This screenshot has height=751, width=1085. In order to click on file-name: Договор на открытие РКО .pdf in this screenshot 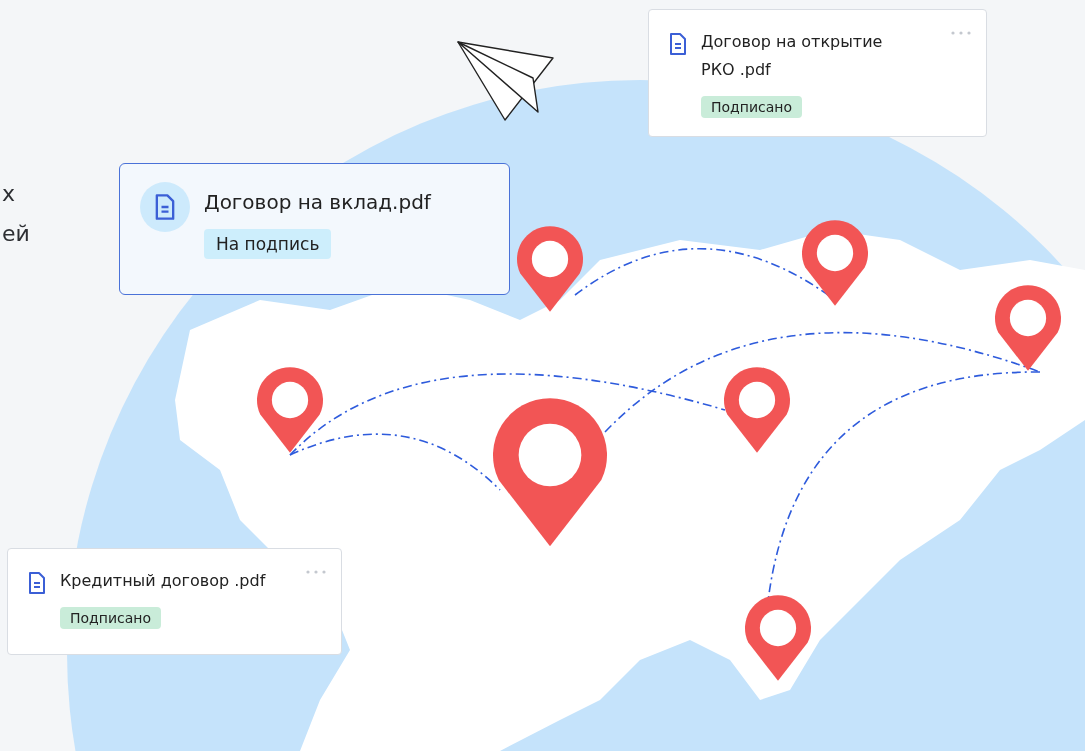, I will do `click(792, 56)`.